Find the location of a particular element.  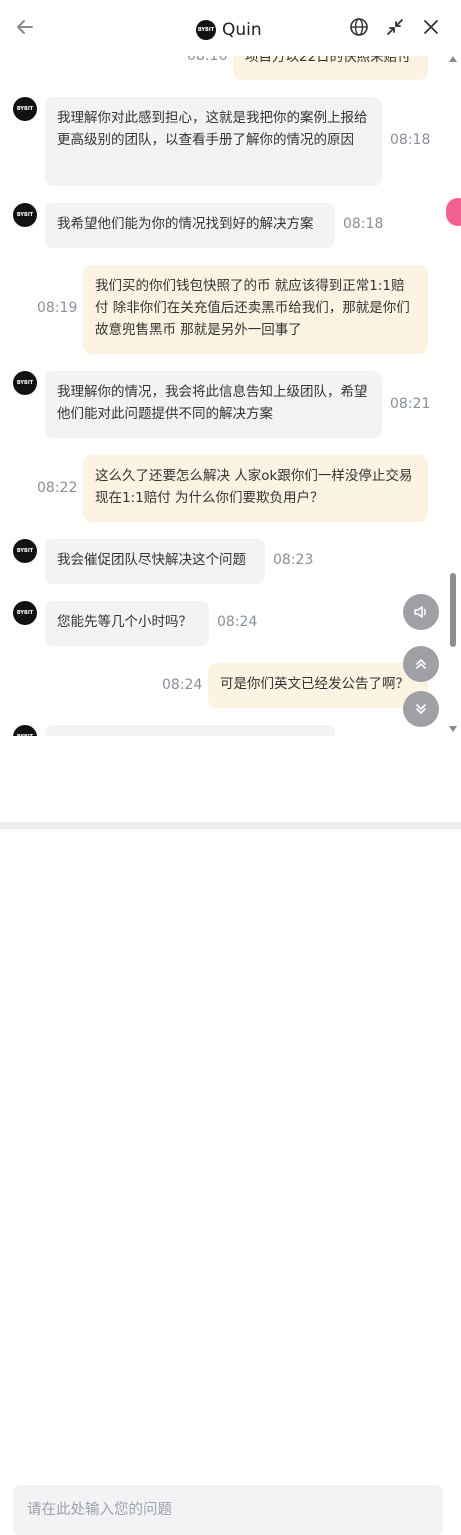

scrollbar-thumb is located at coordinates (453, 610).